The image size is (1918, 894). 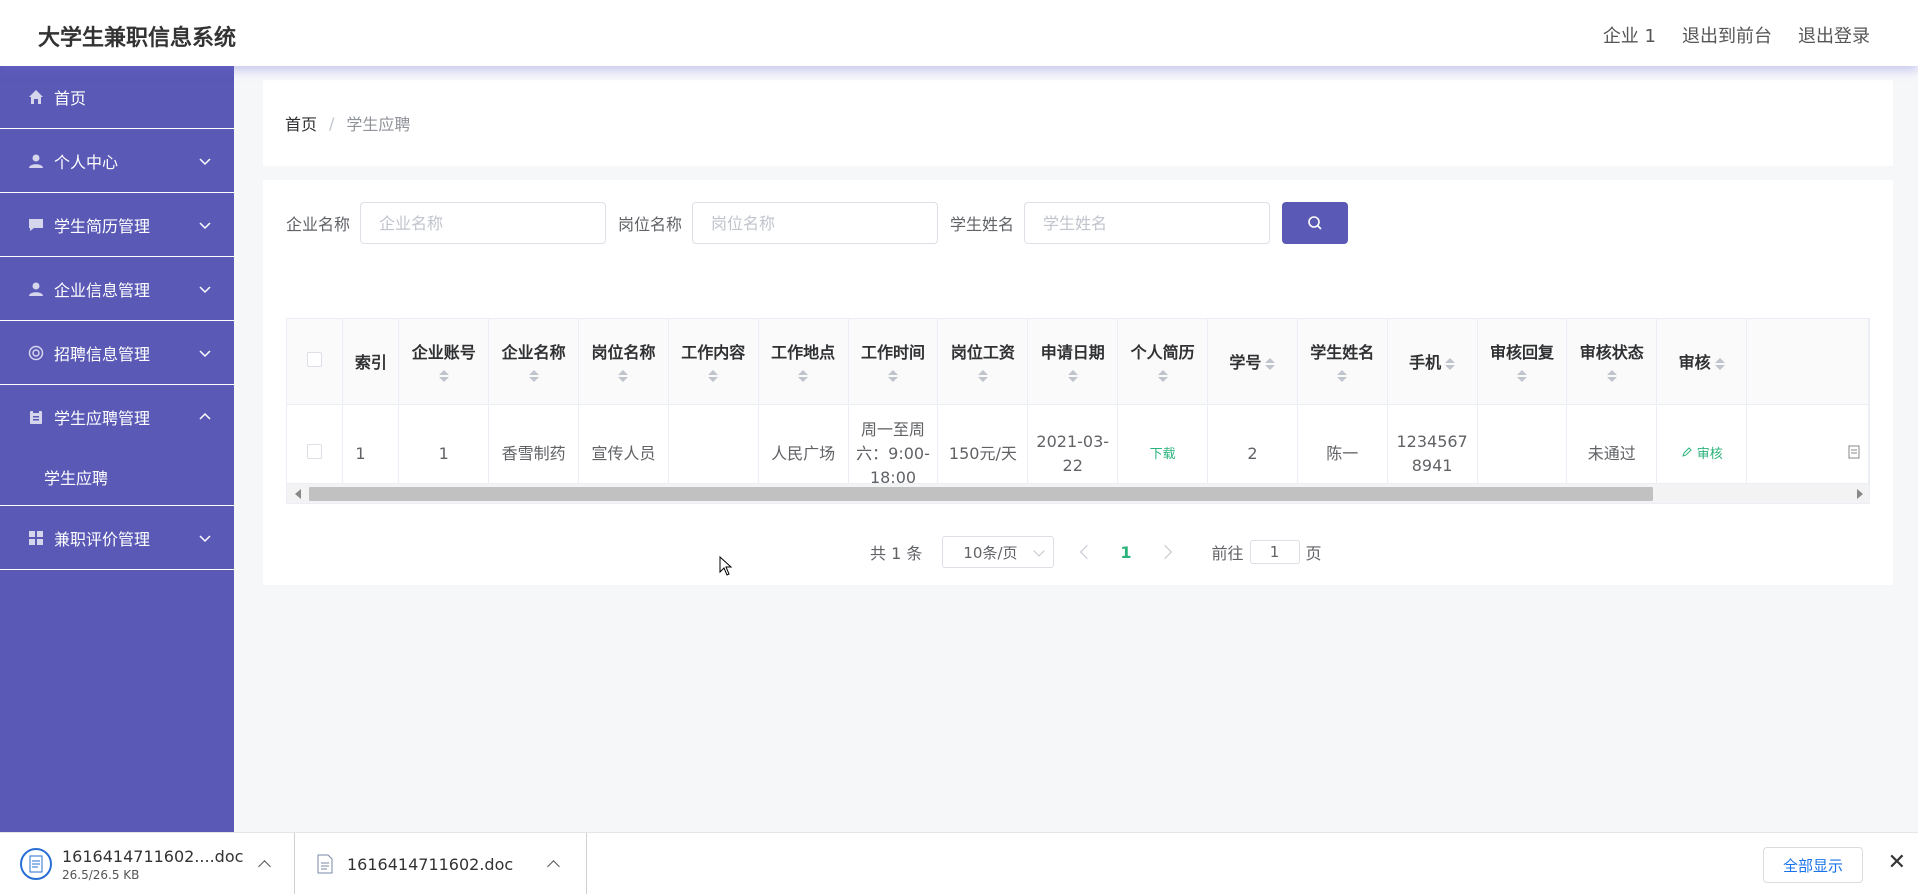 What do you see at coordinates (1727, 35) in the screenshot?
I see `exit-to-front-link: 退出到前台` at bounding box center [1727, 35].